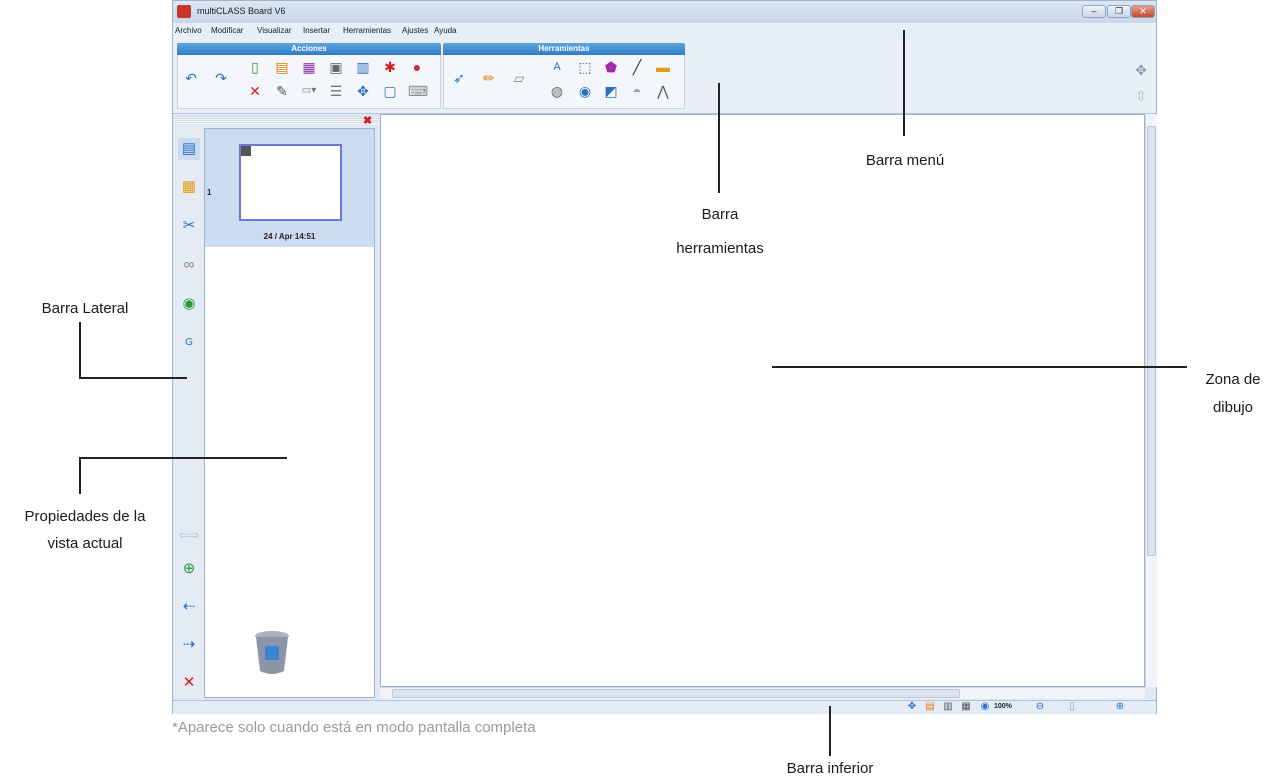 The image size is (1278, 782). I want to click on view-props-caption-1: Propiedades de la, so click(85, 516).